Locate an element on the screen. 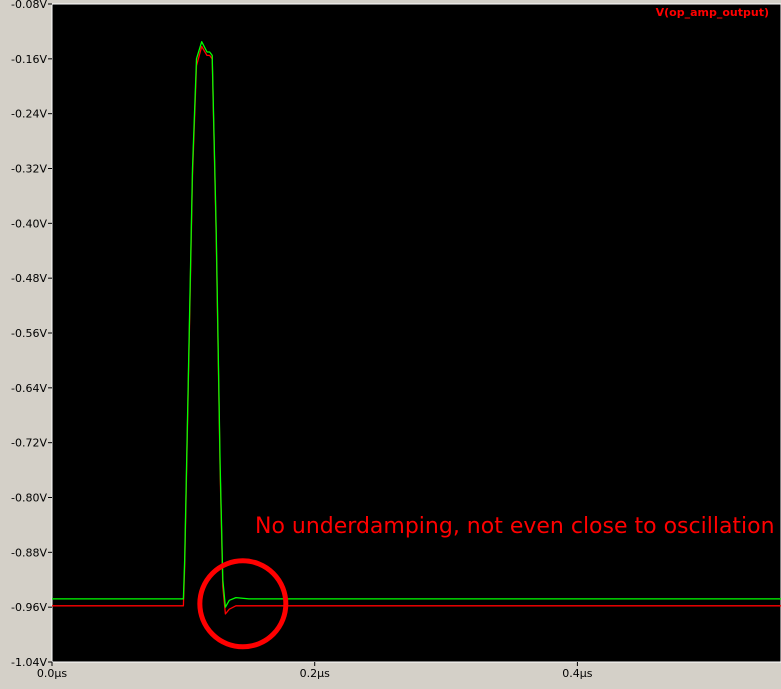  y-tick-label: -0.48V is located at coordinates (29, 278).